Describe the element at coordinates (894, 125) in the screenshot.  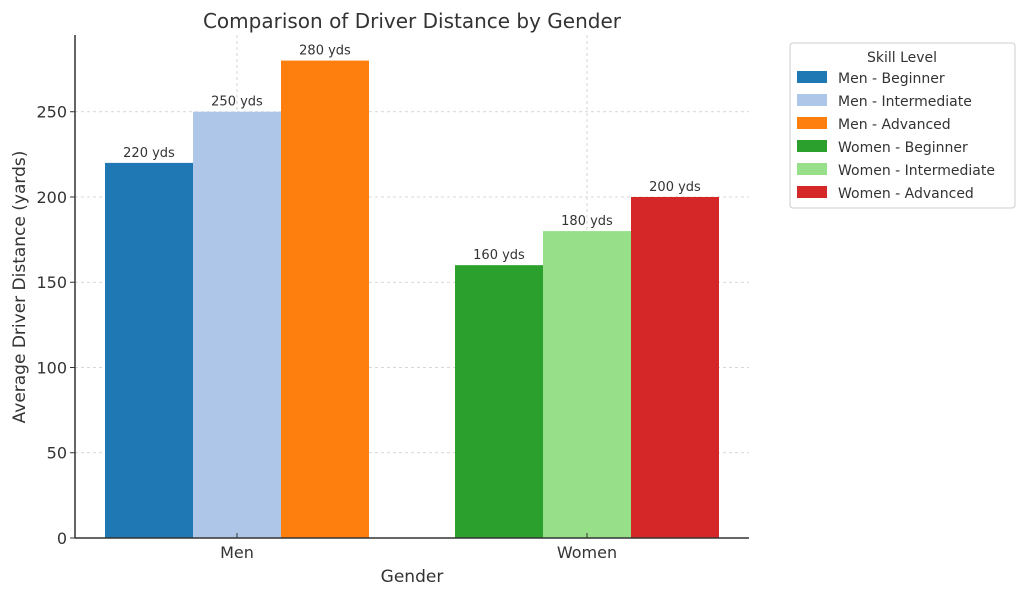
I see `legend-label: Men - Advanced` at that location.